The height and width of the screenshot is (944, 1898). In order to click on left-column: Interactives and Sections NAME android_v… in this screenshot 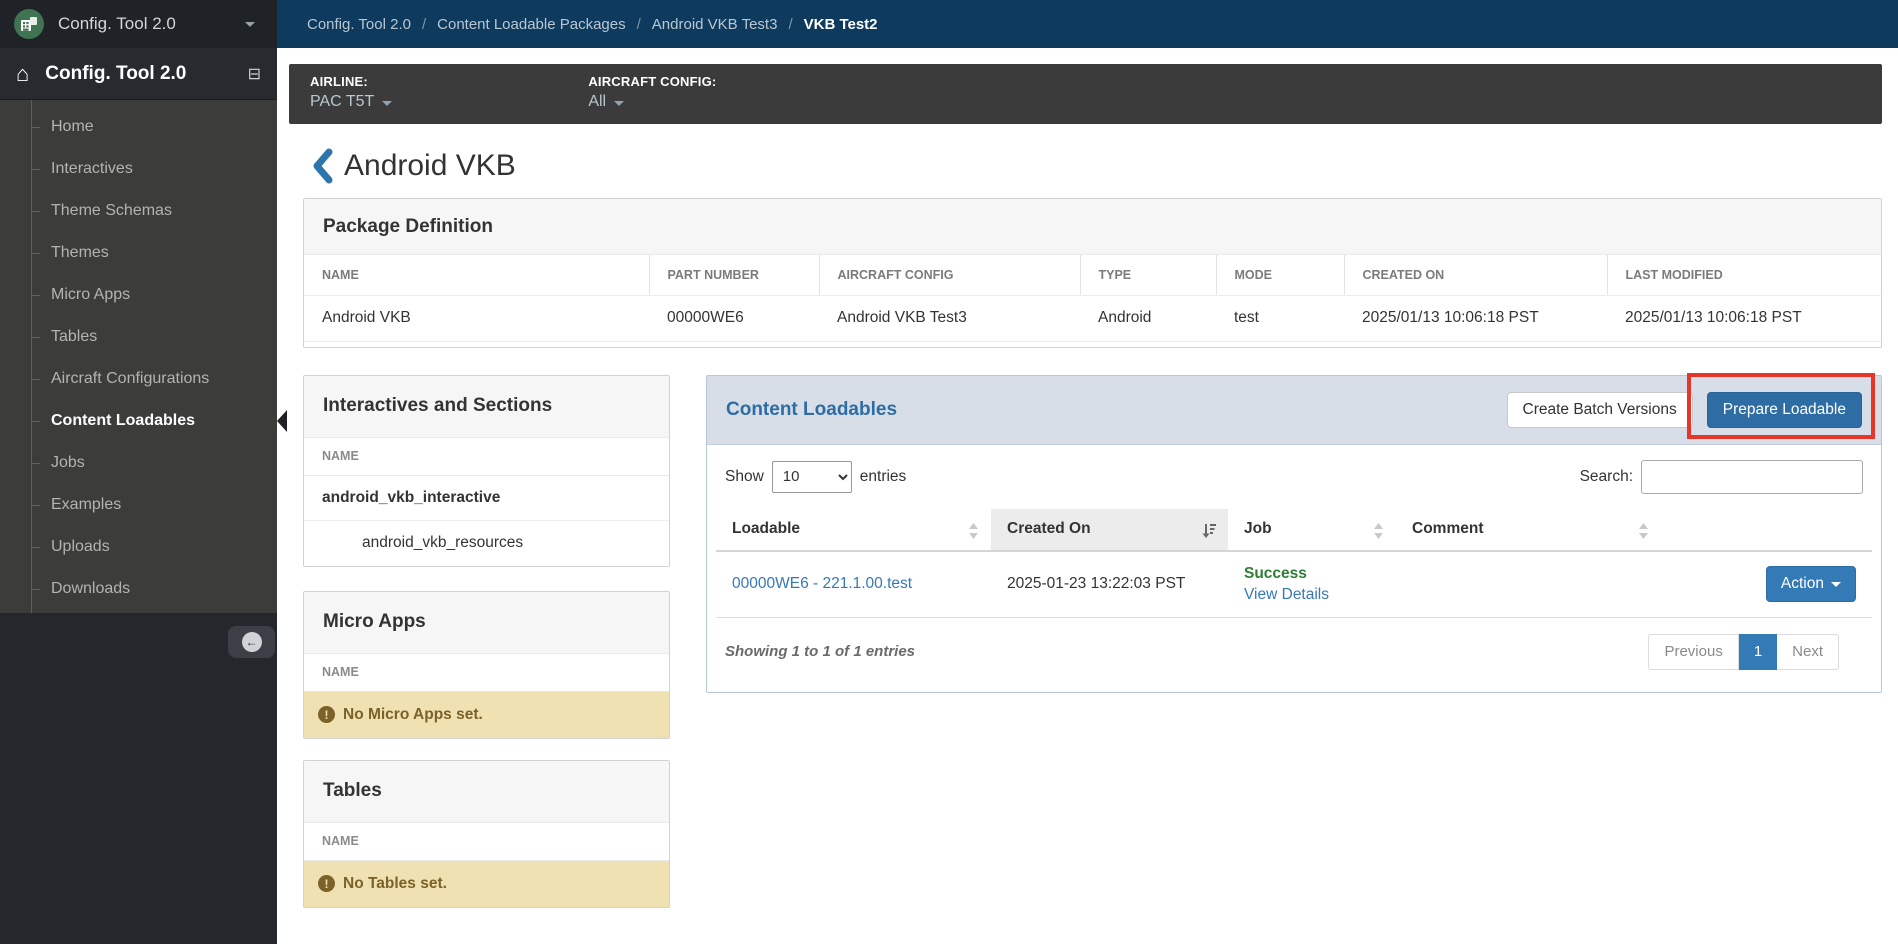, I will do `click(486, 641)`.